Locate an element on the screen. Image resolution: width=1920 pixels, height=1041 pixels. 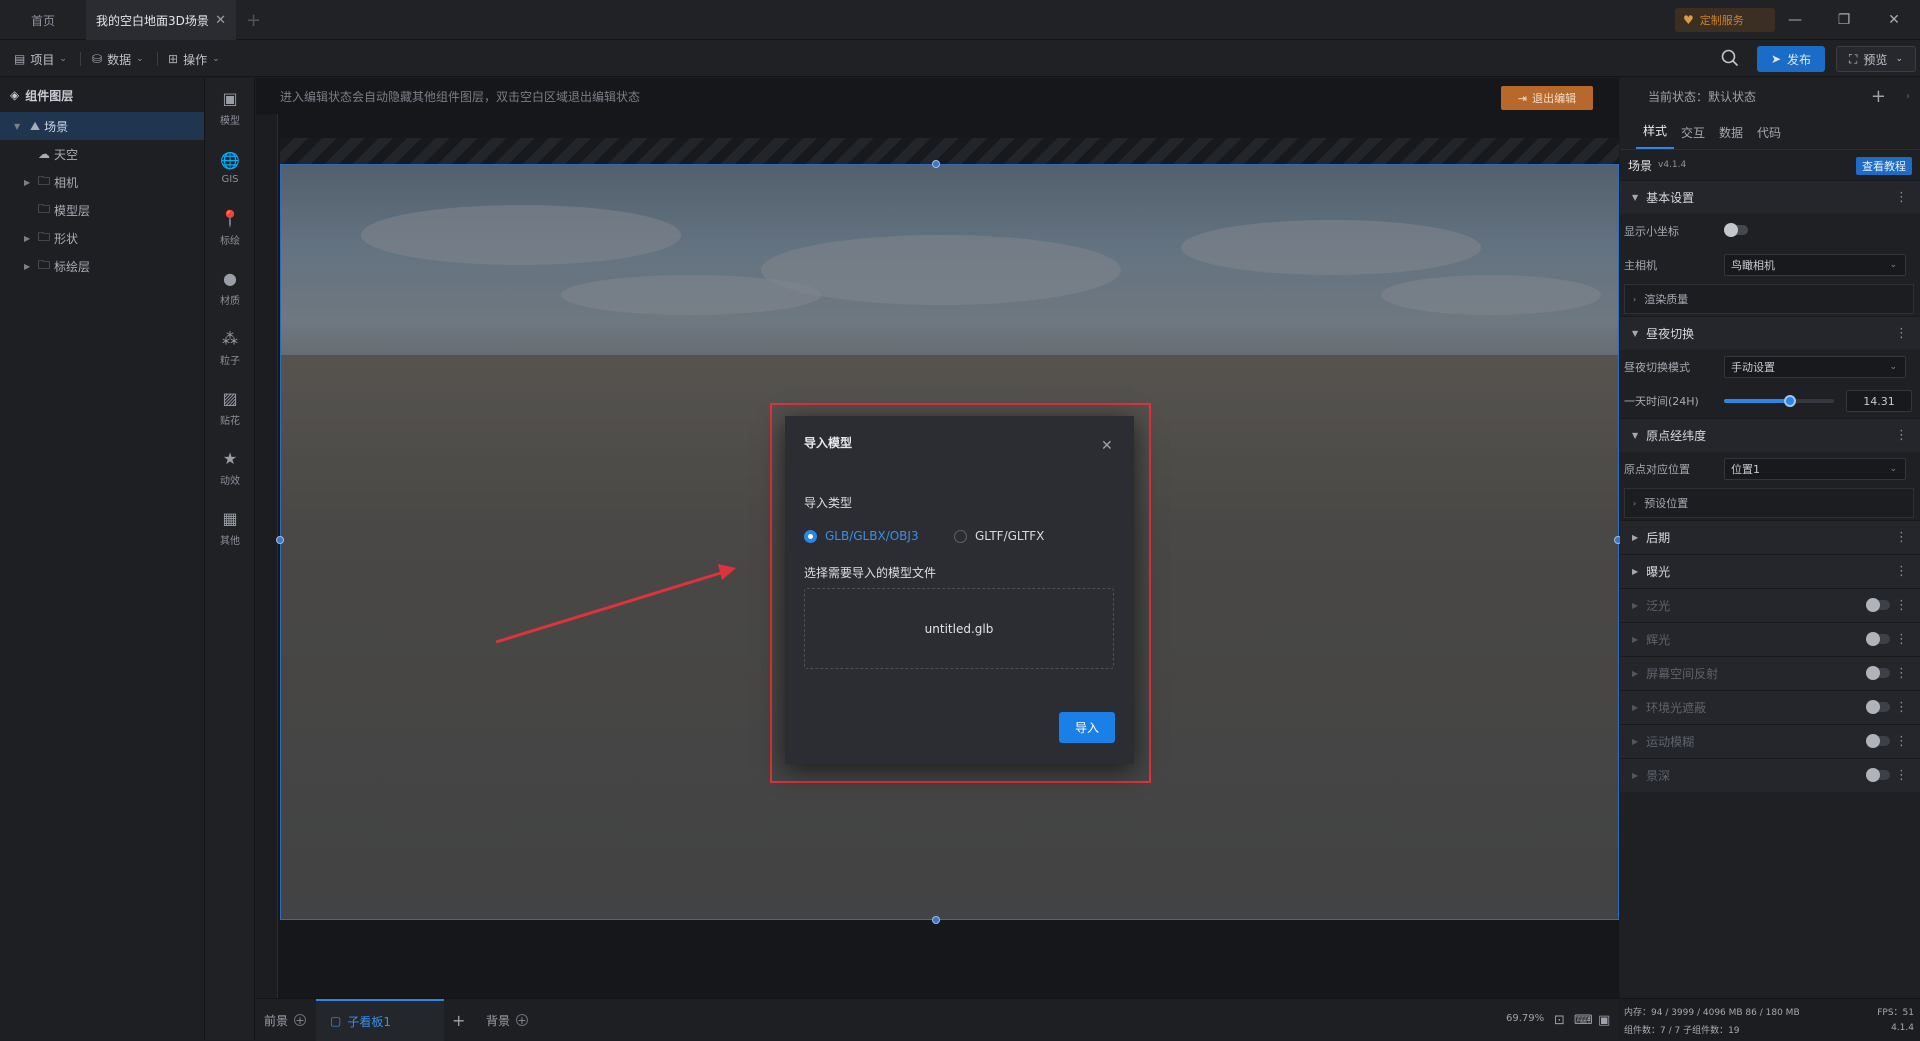
radio-gltf: GLTF/GLTFX is located at coordinates (999, 536).